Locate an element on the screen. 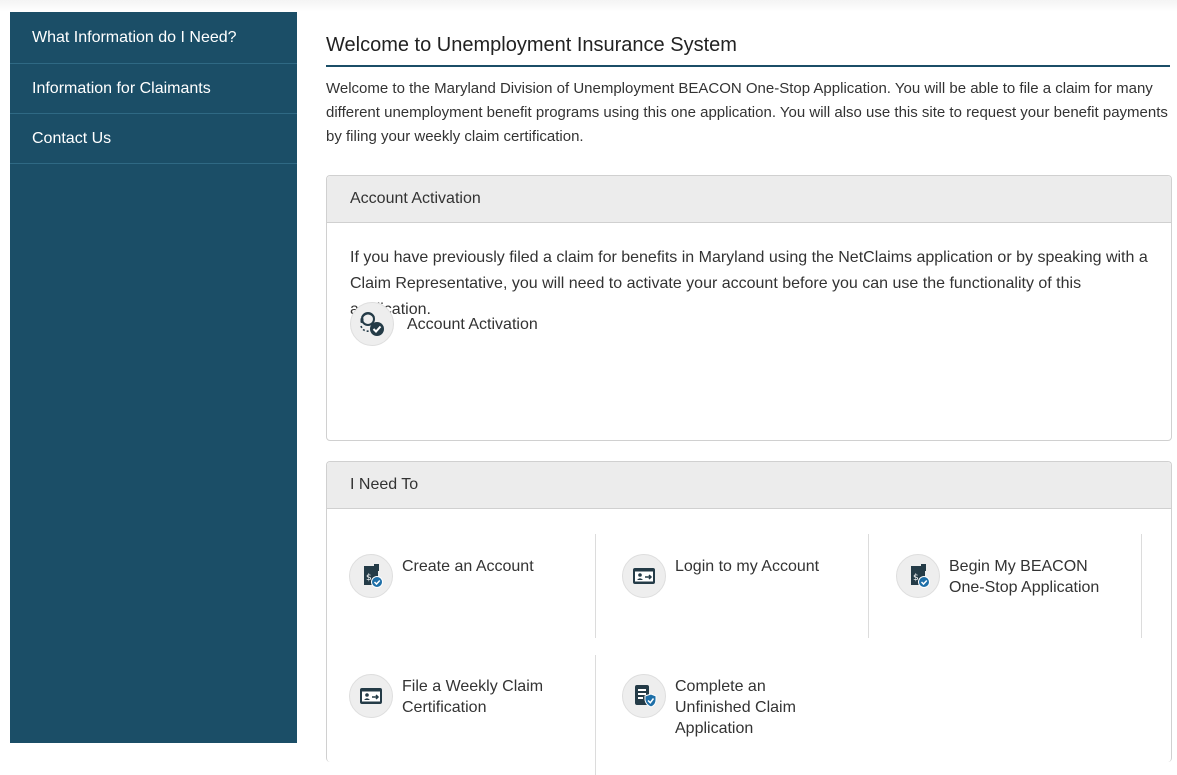 Image resolution: width=1177 pixels, height=775 pixels. weekly-claim-button: File a Weekly Claim Certification is located at coordinates (455, 696).